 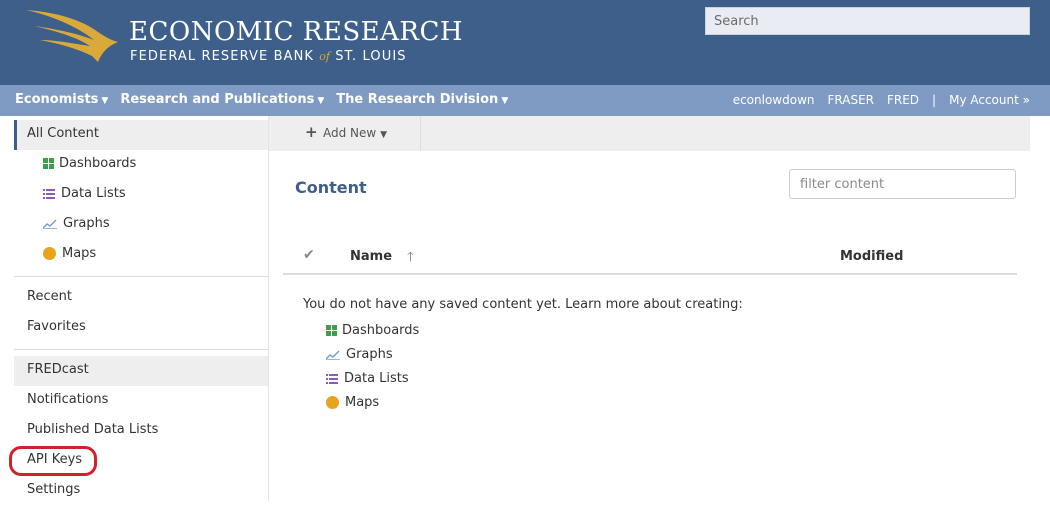 What do you see at coordinates (141, 491) in the screenshot?
I see `sidebar-item-settings: Settings` at bounding box center [141, 491].